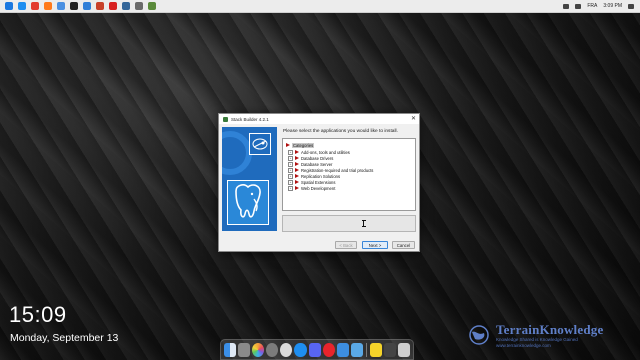 Image resolution: width=640 pixels, height=360 pixels. What do you see at coordinates (375, 245) in the screenshot?
I see `next-button: Next >` at bounding box center [375, 245].